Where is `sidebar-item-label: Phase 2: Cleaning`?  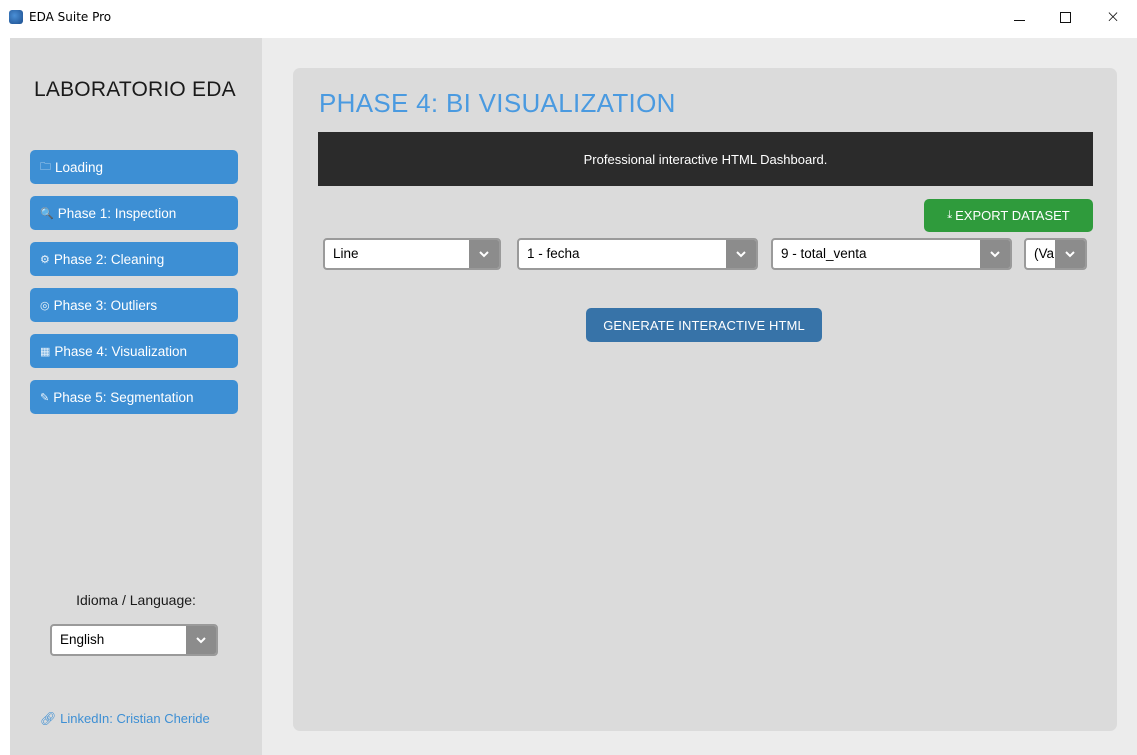 sidebar-item-label: Phase 2: Cleaning is located at coordinates (109, 259).